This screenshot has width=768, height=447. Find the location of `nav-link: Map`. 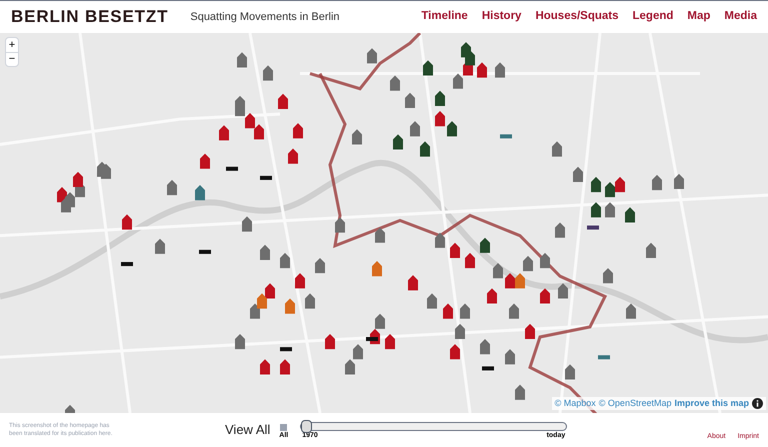

nav-link: Map is located at coordinates (698, 17).